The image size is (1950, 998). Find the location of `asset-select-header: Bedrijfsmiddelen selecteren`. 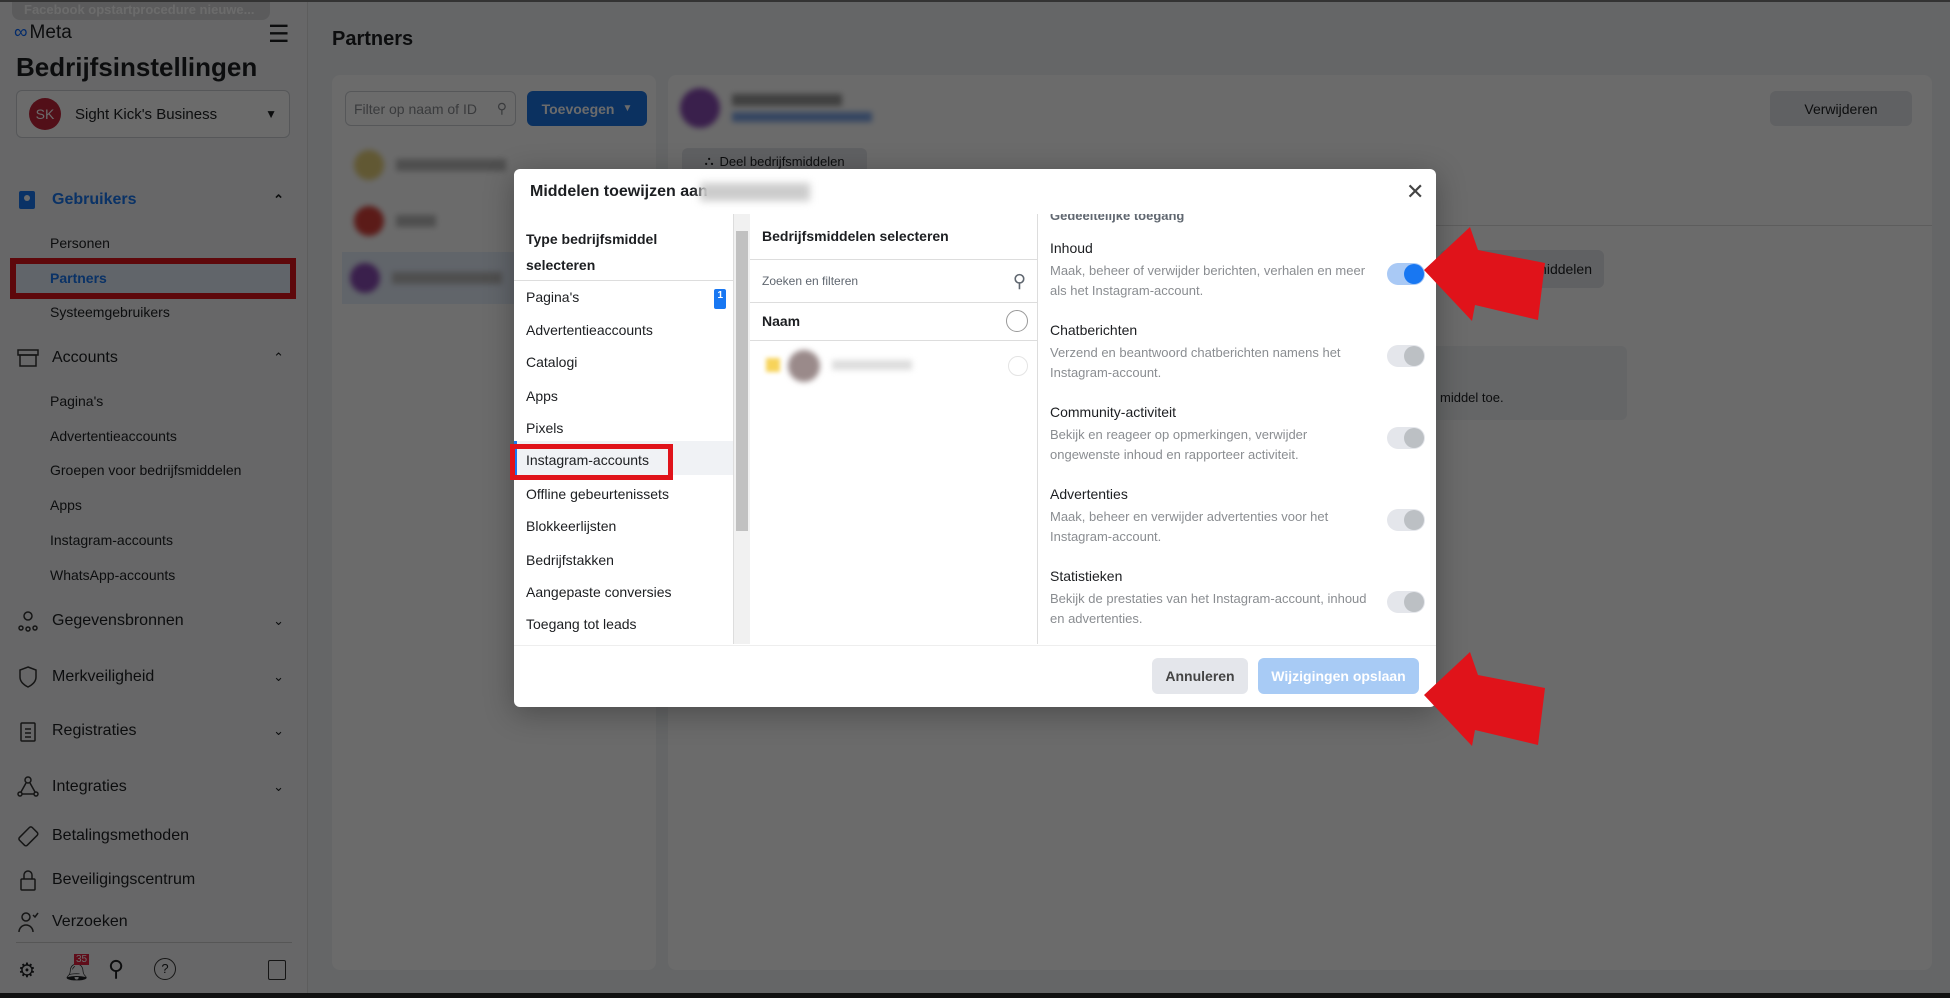

asset-select-header: Bedrijfsmiddelen selecteren is located at coordinates (855, 236).